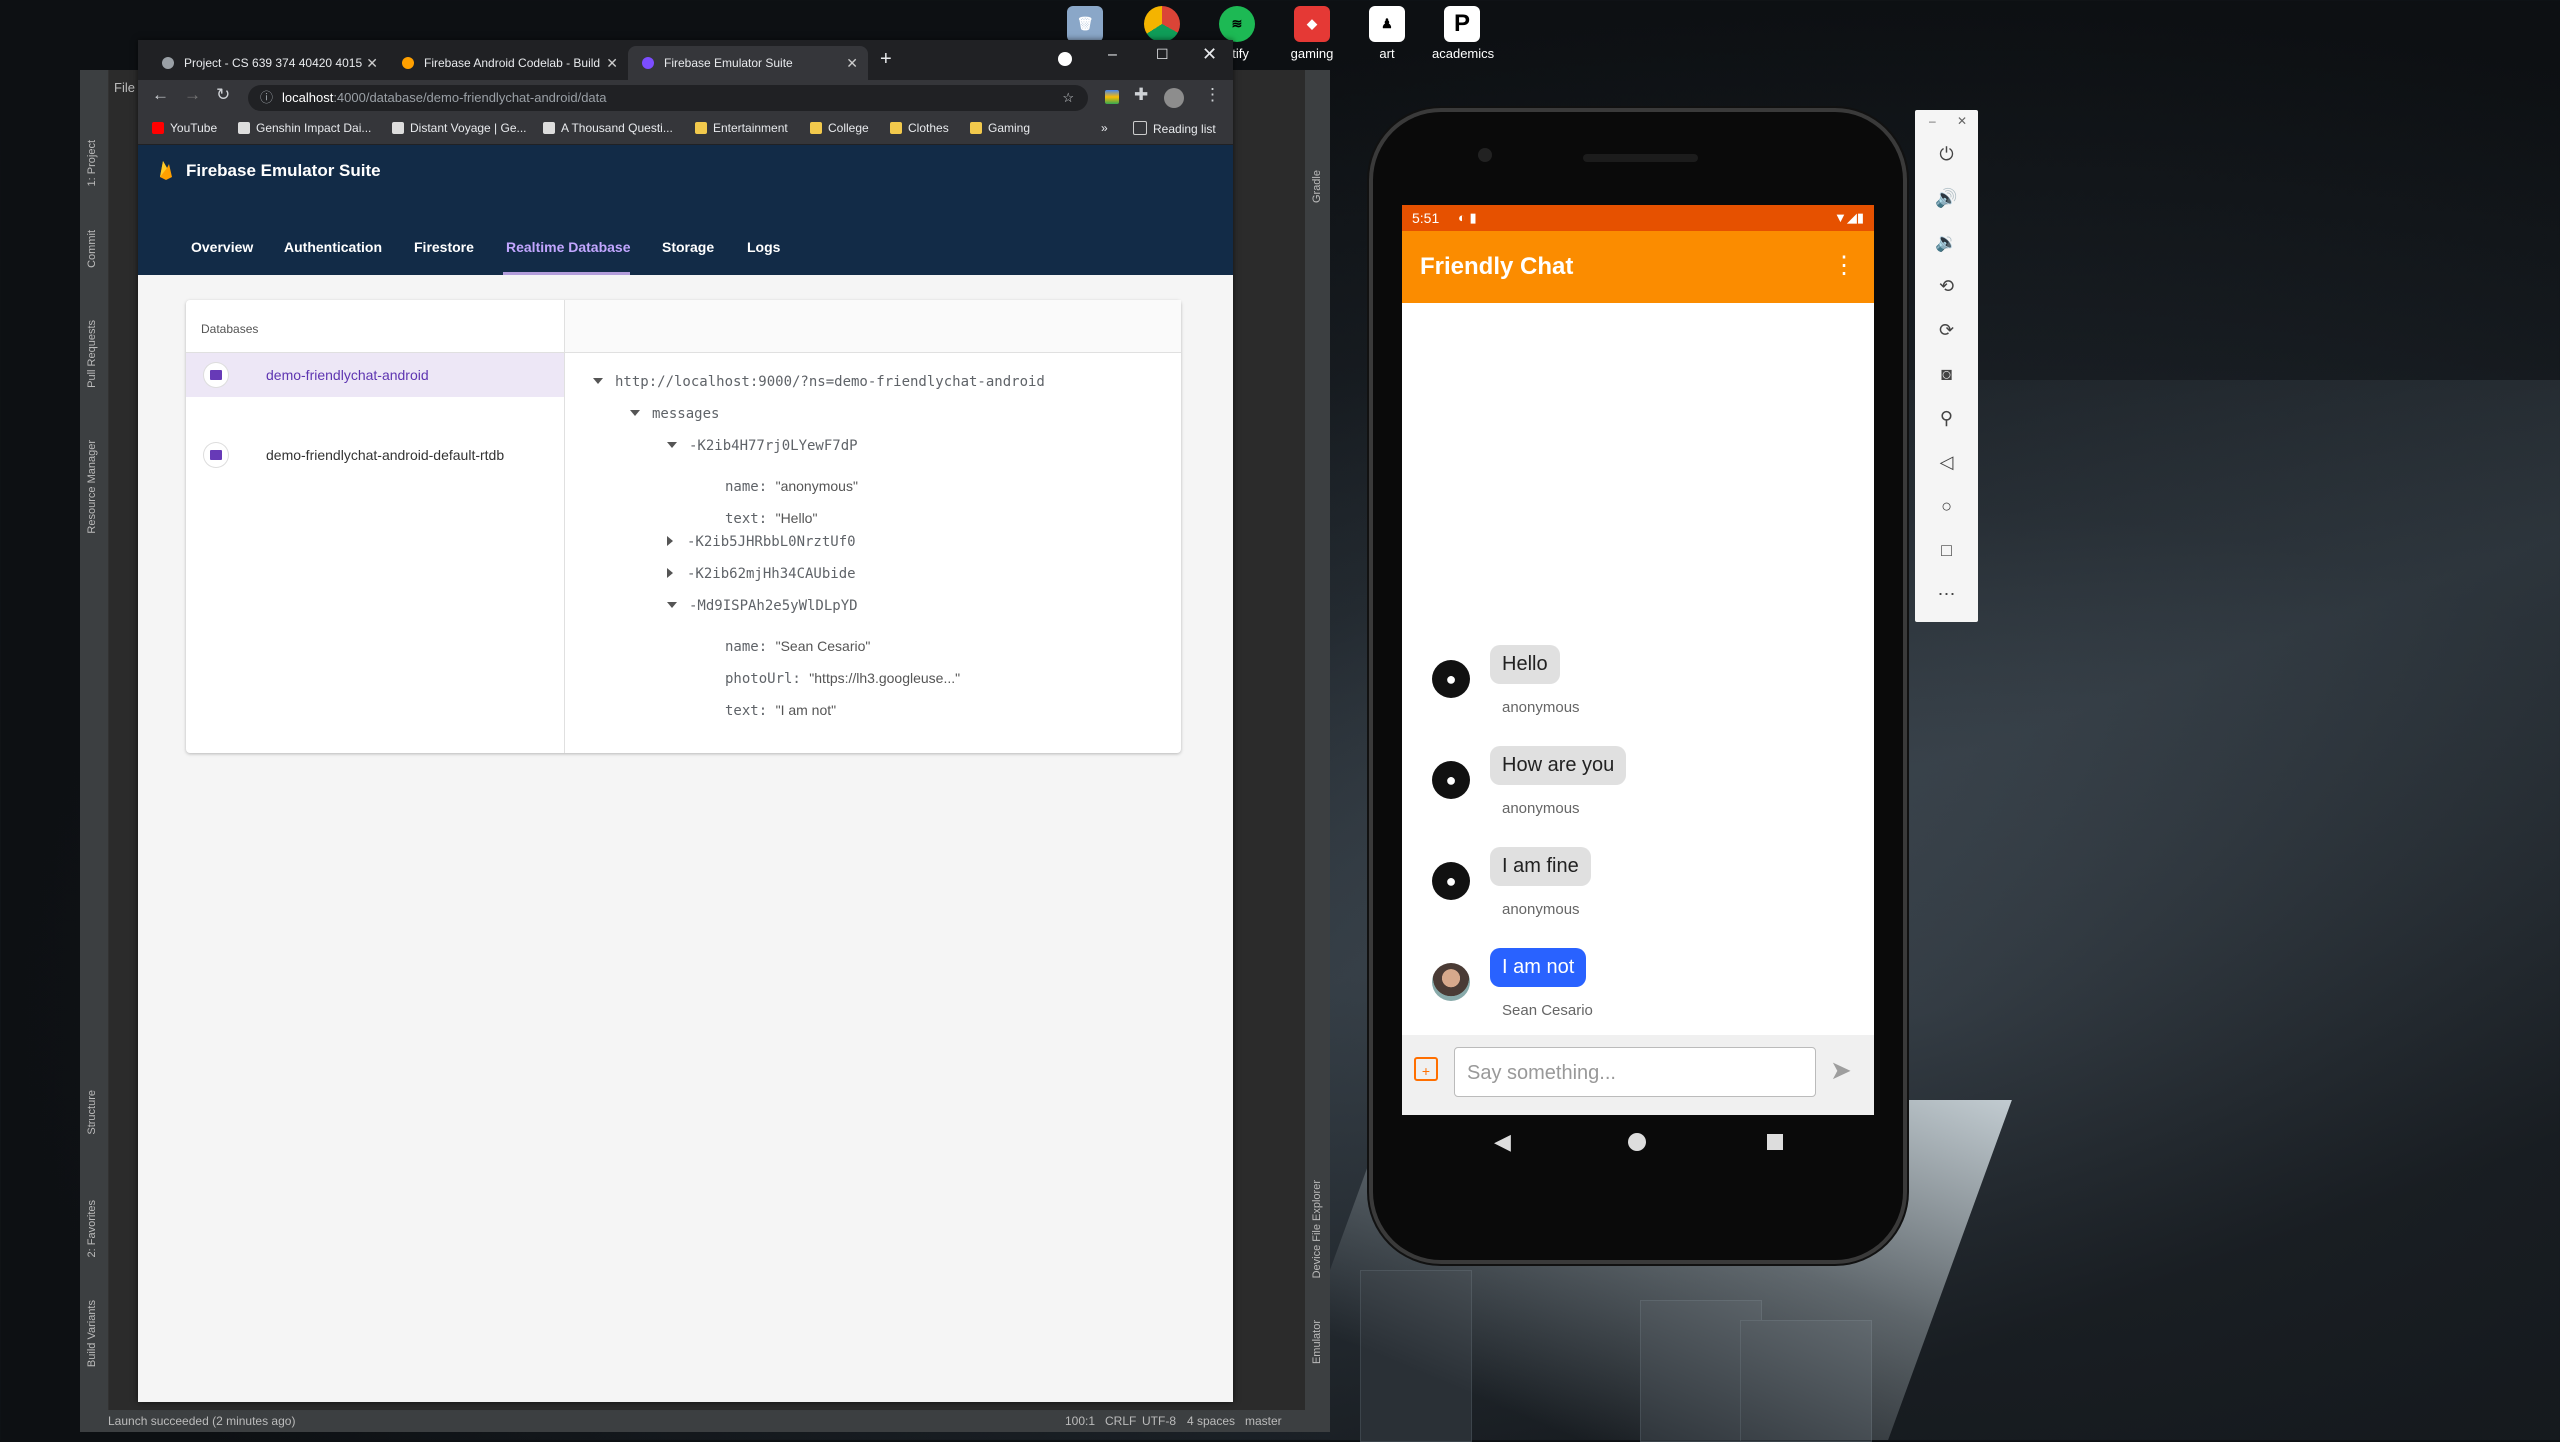 The image size is (2560, 1442). What do you see at coordinates (333, 247) in the screenshot?
I see `tab-authentication: Authentication` at bounding box center [333, 247].